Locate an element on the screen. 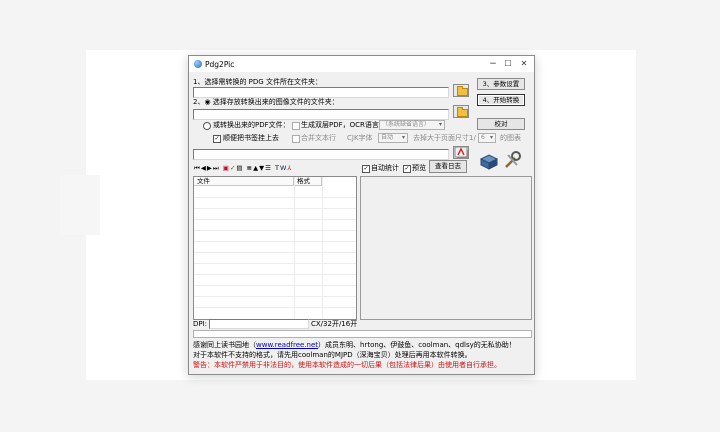 Image resolution: width=720 pixels, height=432 pixels. cjk-font-label: CJK字体 is located at coordinates (360, 138).